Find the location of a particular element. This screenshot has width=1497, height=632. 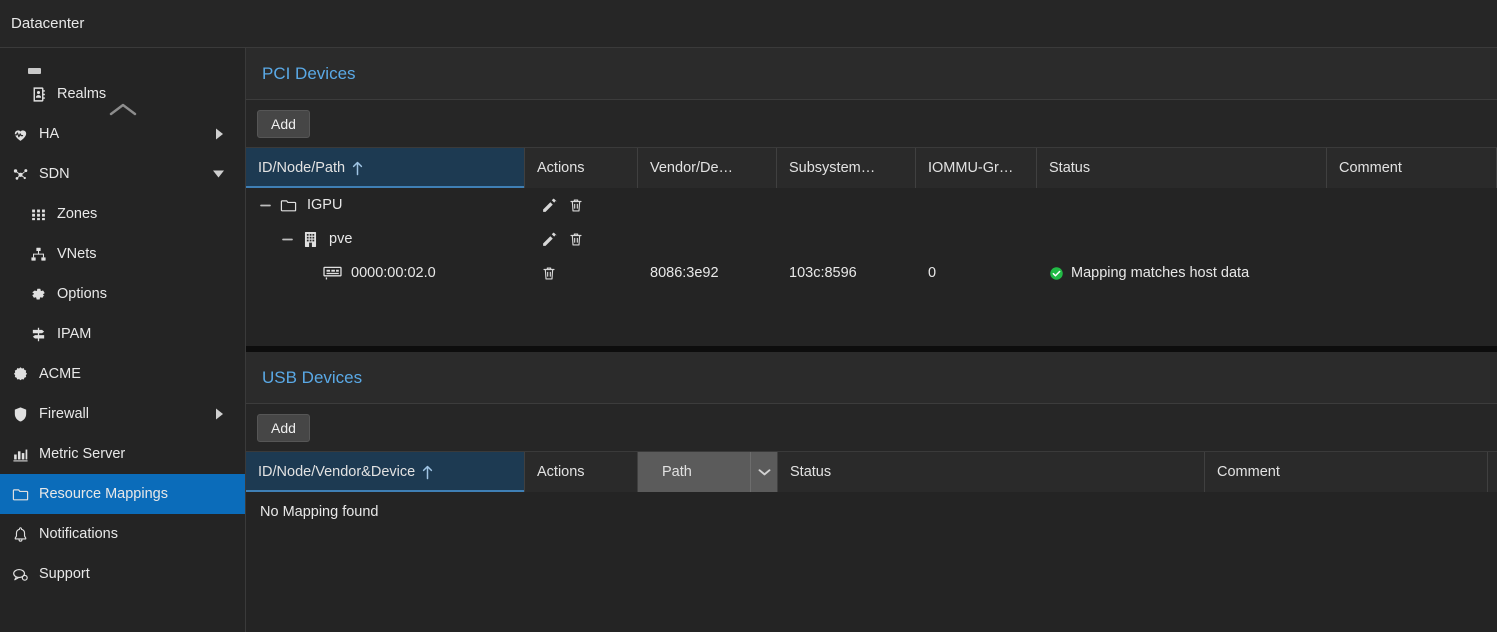

tree-node-label: pve is located at coordinates (341, 239).